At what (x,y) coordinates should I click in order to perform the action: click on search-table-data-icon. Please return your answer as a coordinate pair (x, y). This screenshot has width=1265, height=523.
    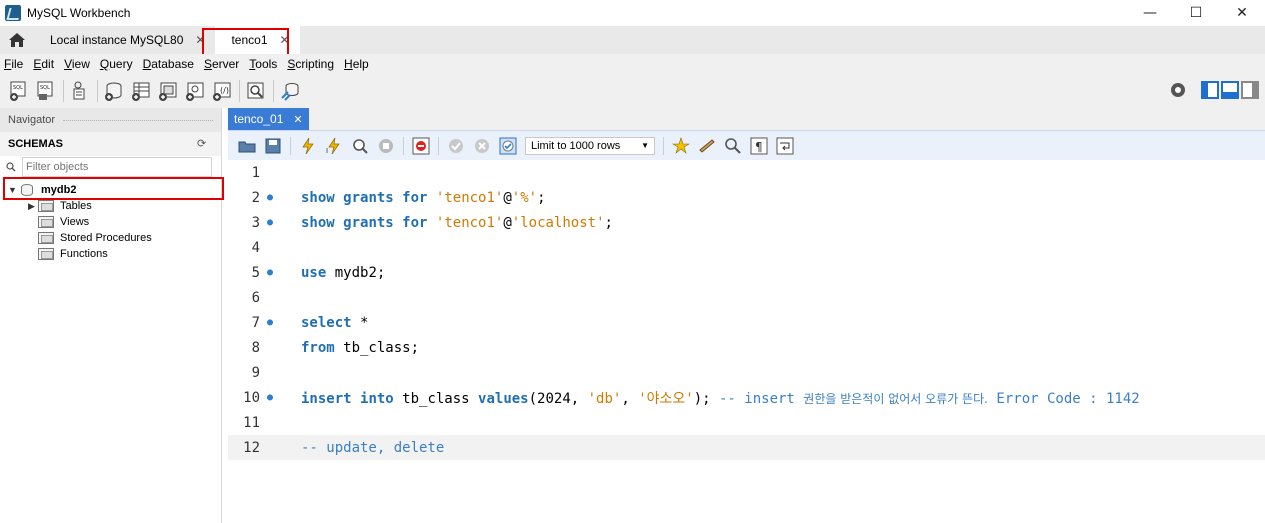
    Looking at the image, I should click on (256, 91).